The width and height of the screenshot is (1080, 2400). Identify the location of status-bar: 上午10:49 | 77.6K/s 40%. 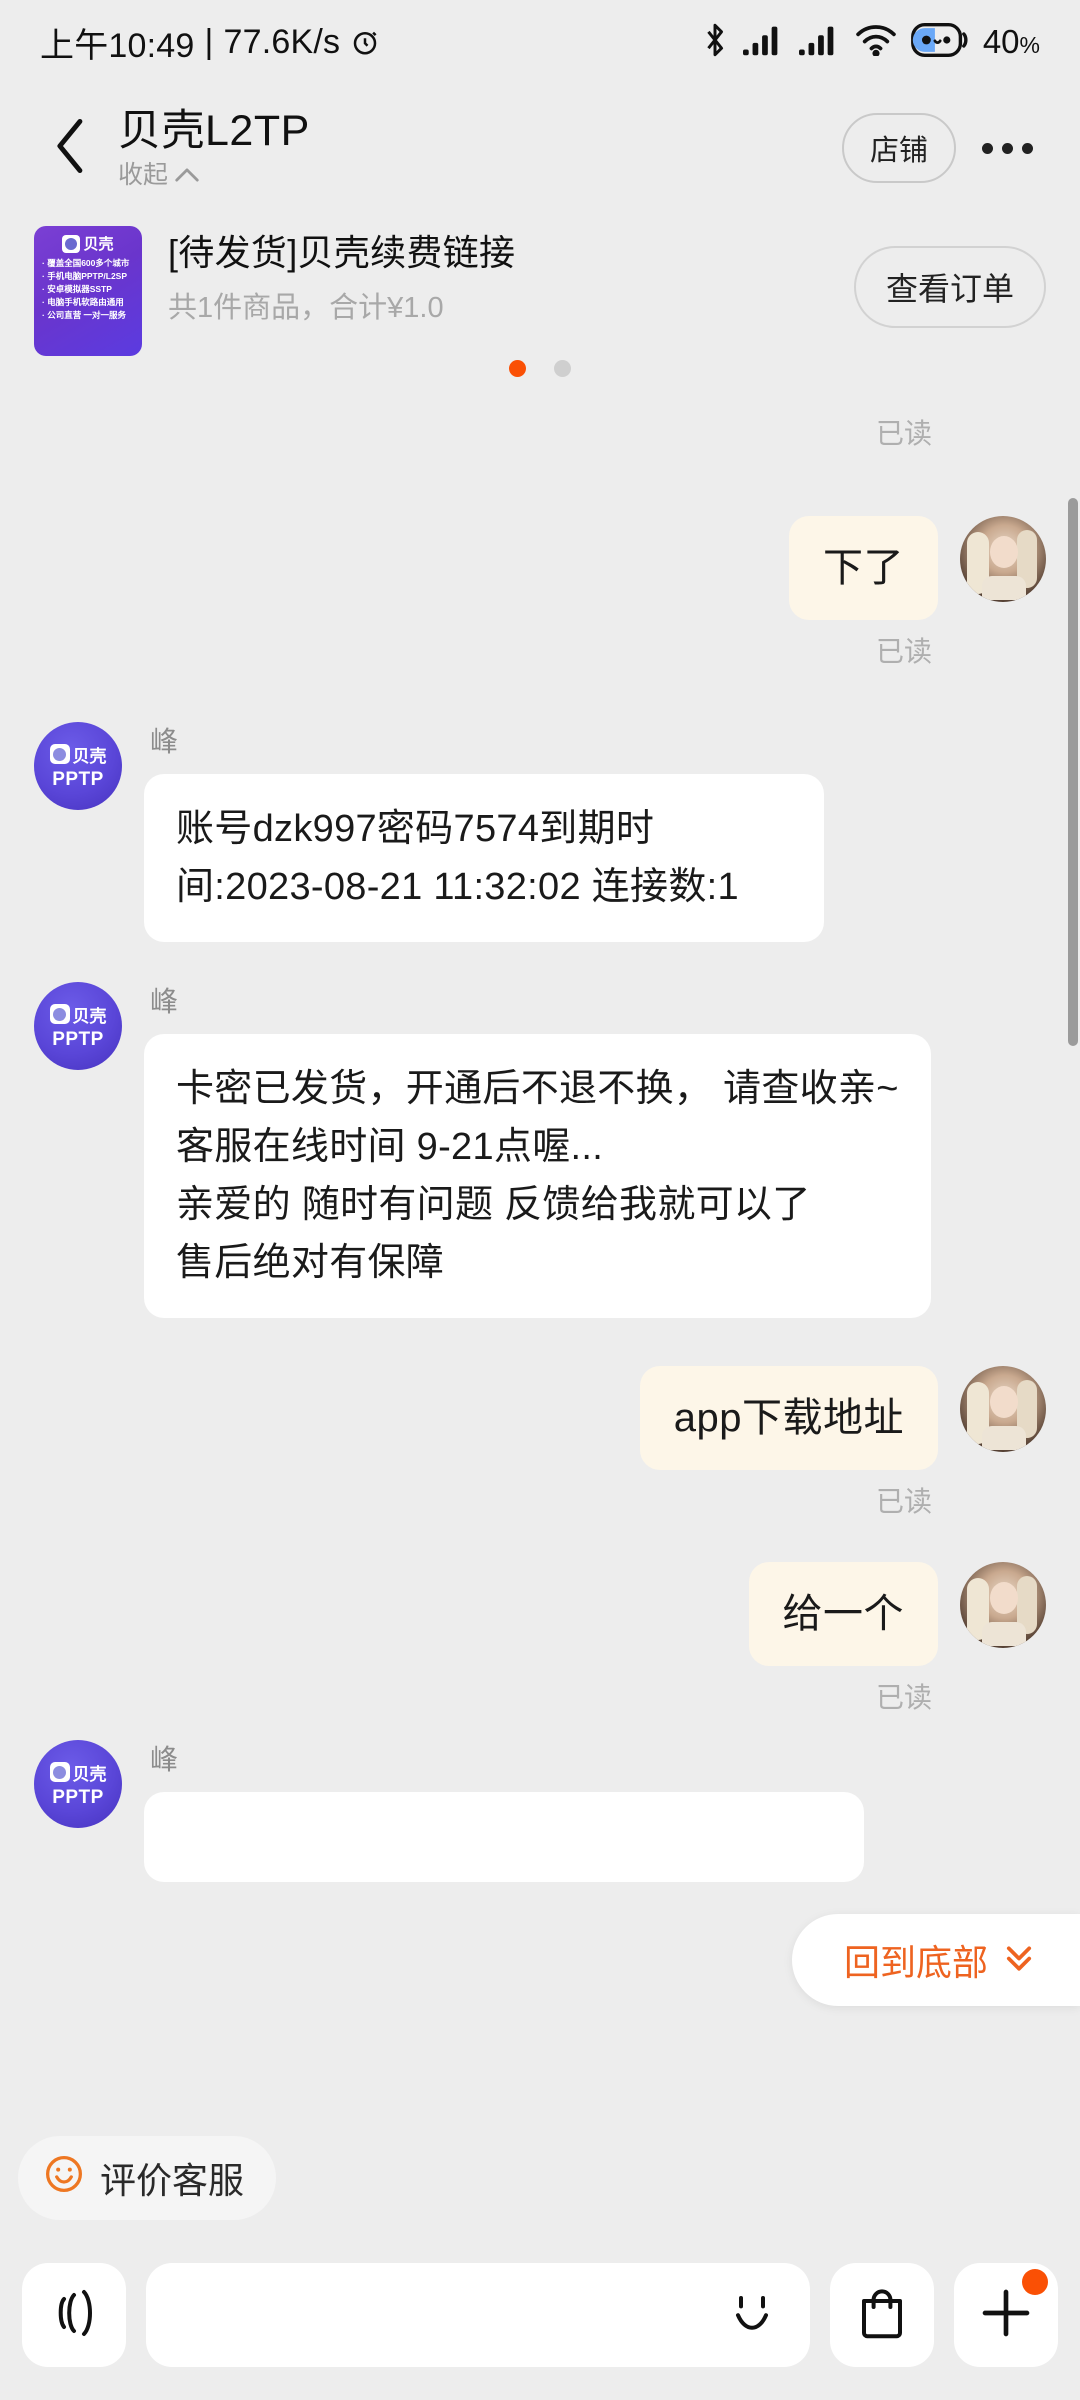
(540, 42).